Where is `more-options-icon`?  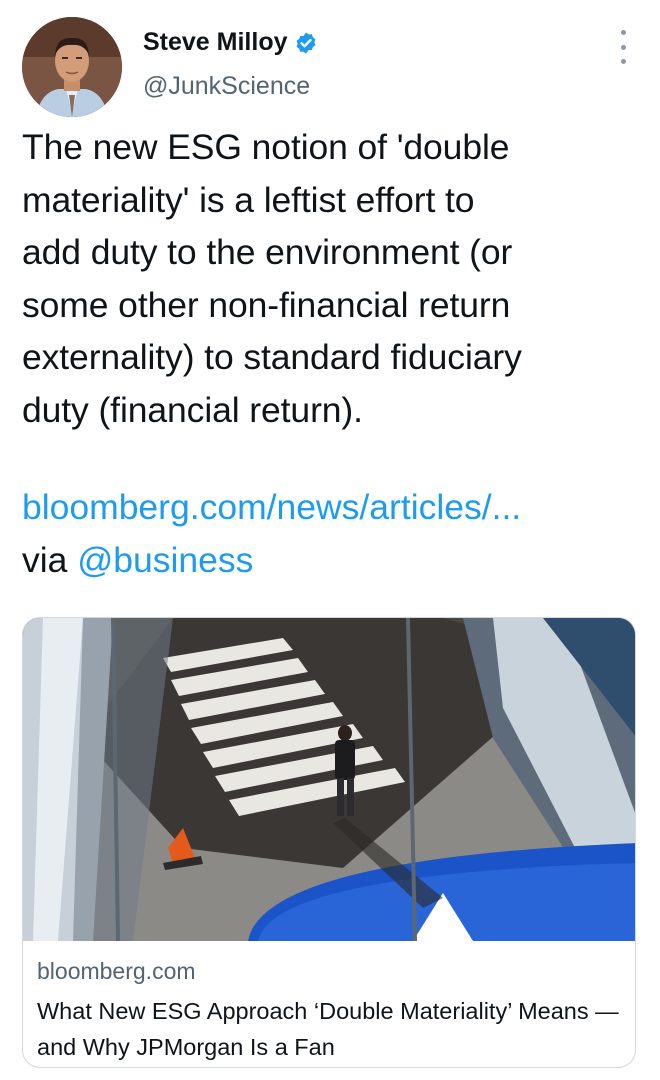
more-options-icon is located at coordinates (623, 47).